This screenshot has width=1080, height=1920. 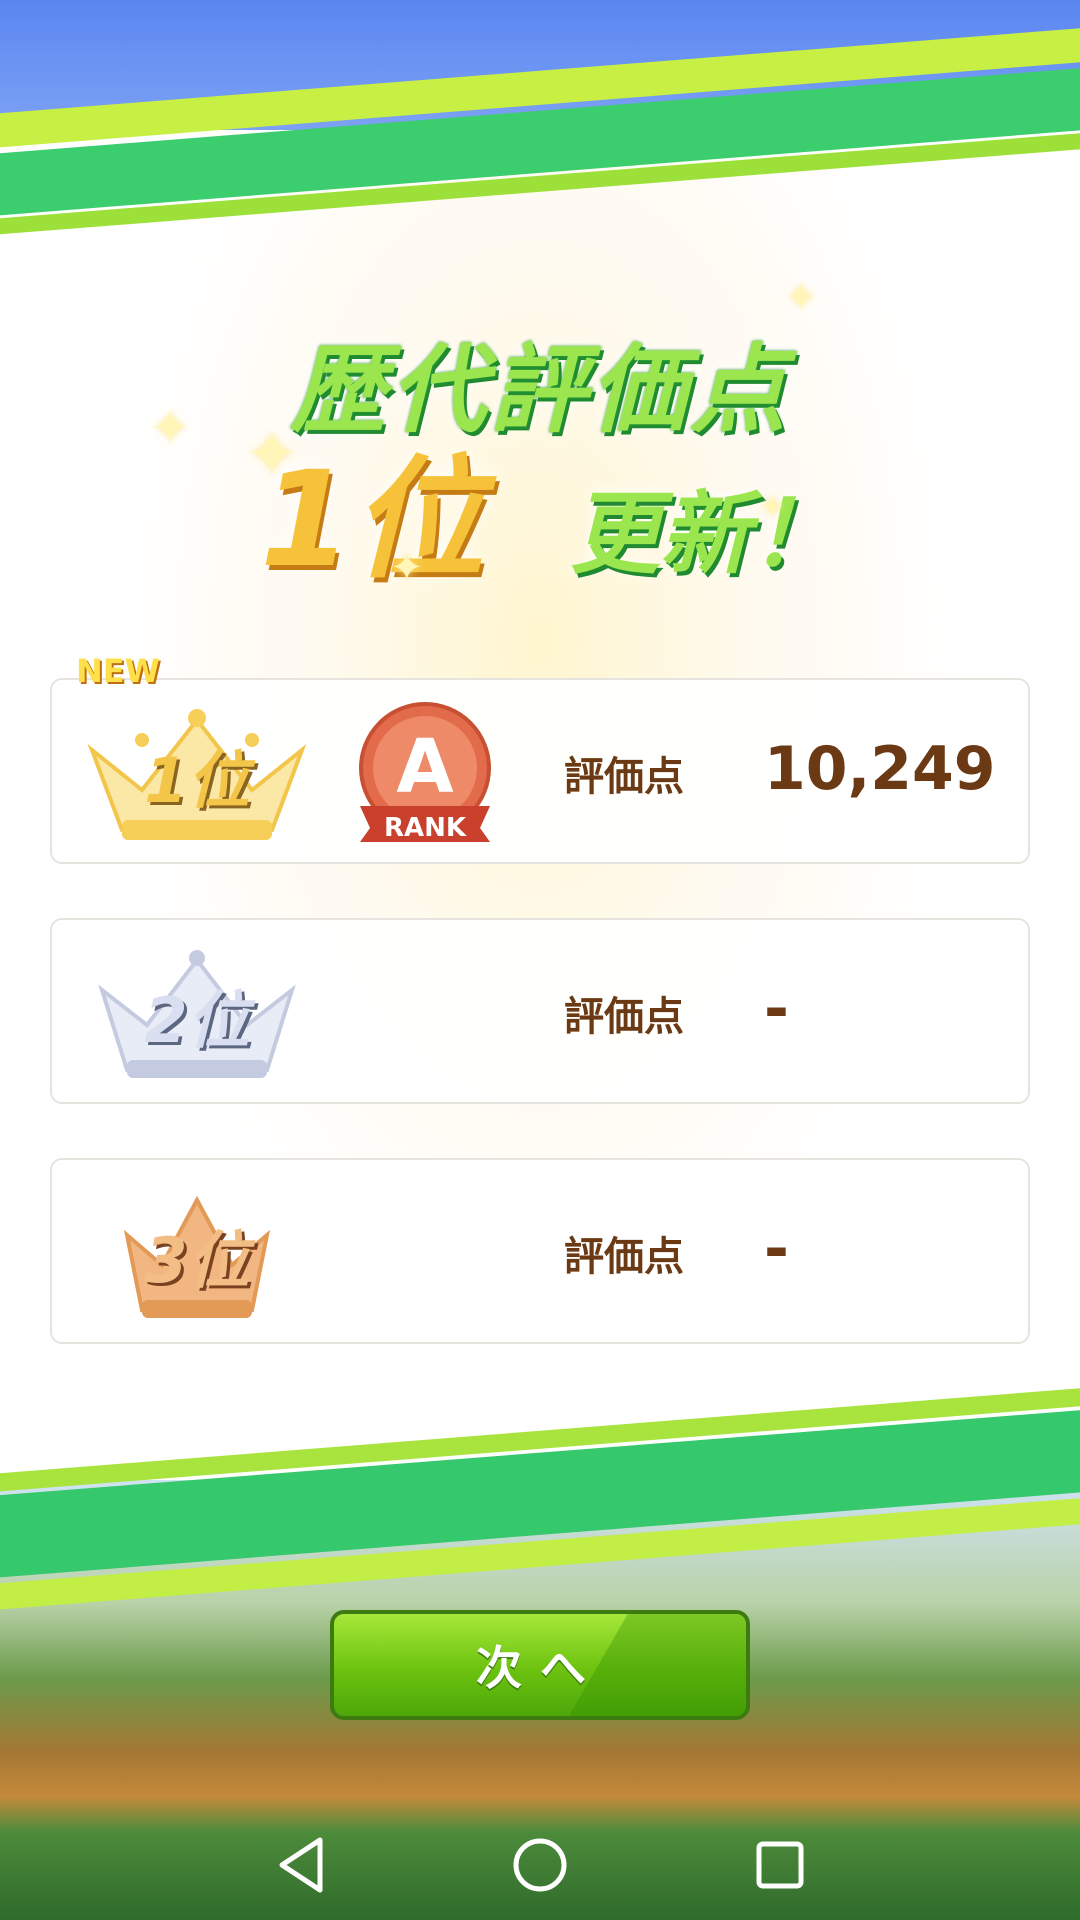 I want to click on back-triangle-icon, so click(x=303, y=1865).